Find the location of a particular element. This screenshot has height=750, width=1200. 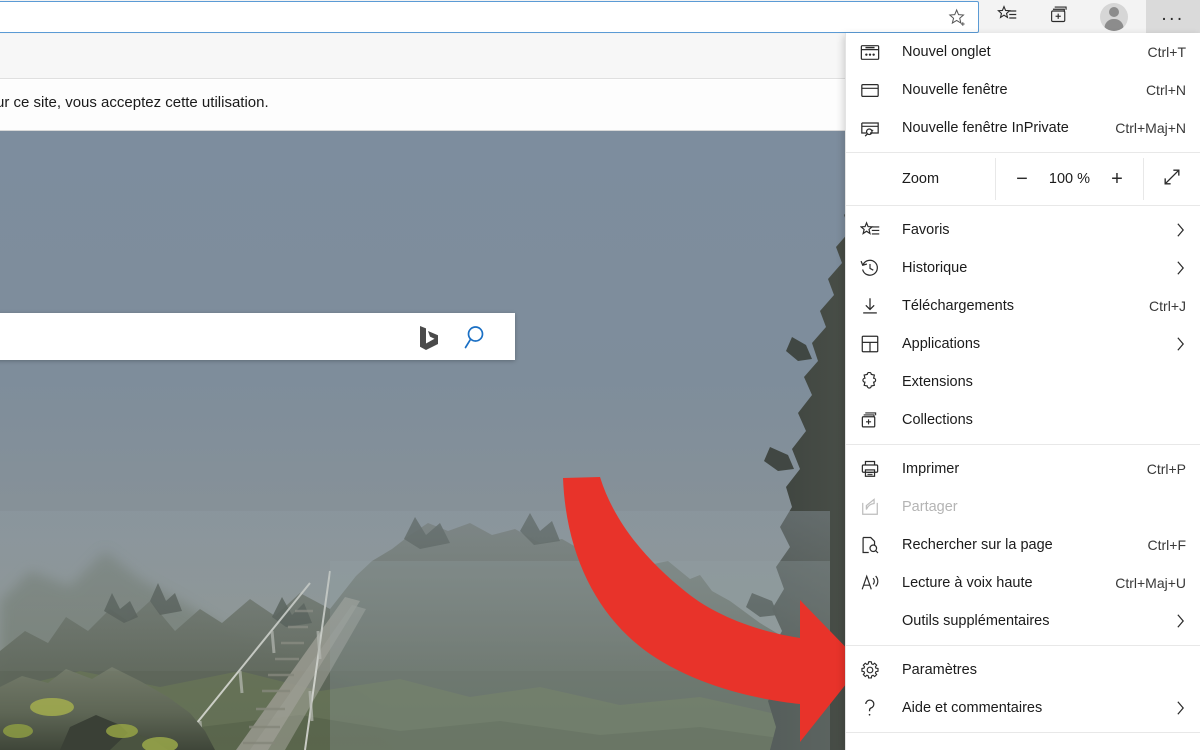

collections-icon is located at coordinates (1059, 17).